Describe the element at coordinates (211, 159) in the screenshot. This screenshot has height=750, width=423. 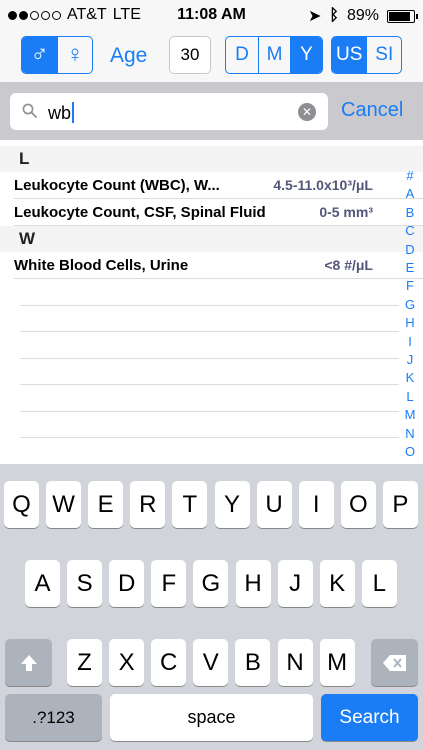
I see `section-header: L` at that location.